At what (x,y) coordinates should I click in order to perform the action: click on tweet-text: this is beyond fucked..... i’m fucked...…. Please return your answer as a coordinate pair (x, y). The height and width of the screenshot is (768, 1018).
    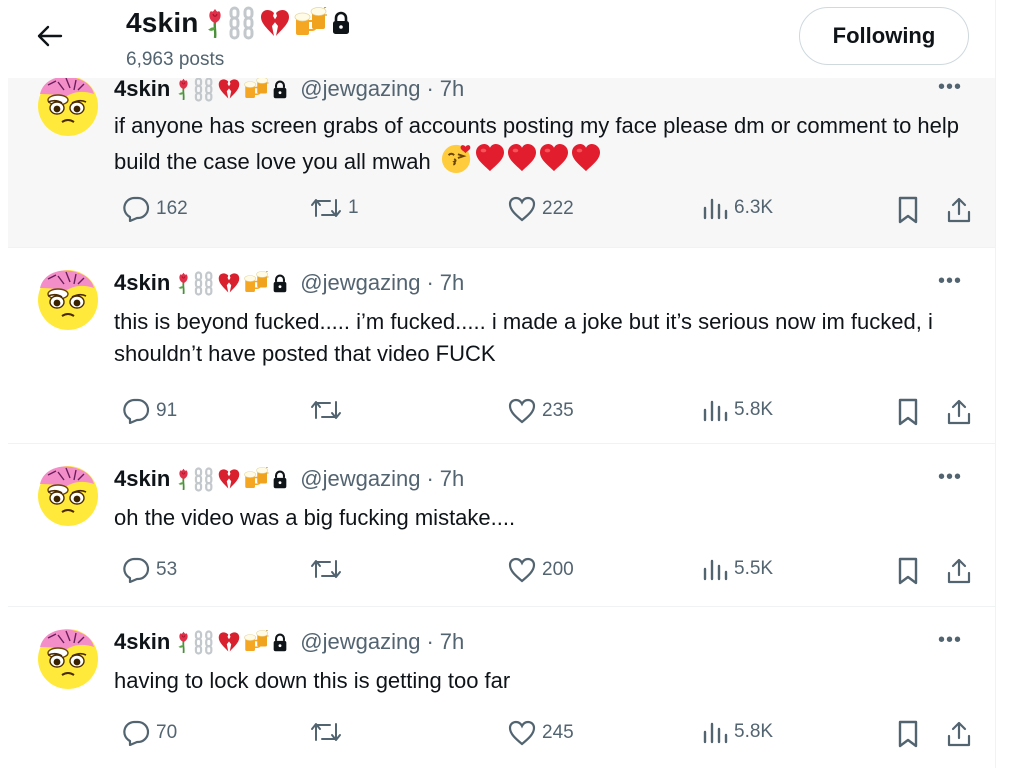
    Looking at the image, I should click on (523, 337).